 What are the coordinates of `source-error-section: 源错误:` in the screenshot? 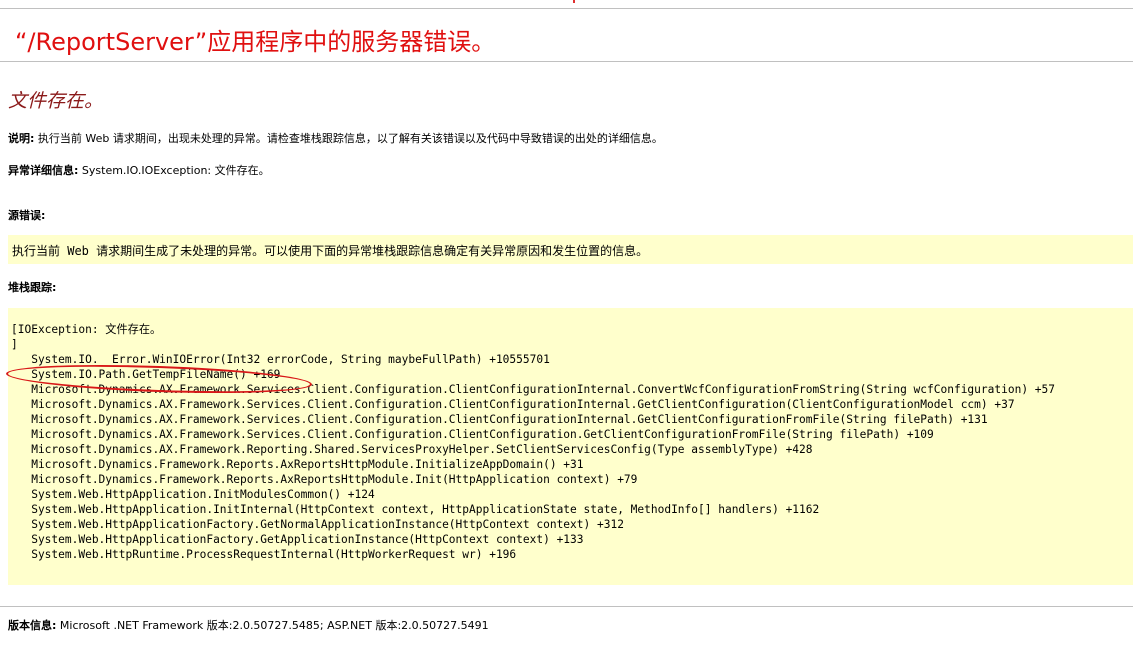 It's located at (26, 215).